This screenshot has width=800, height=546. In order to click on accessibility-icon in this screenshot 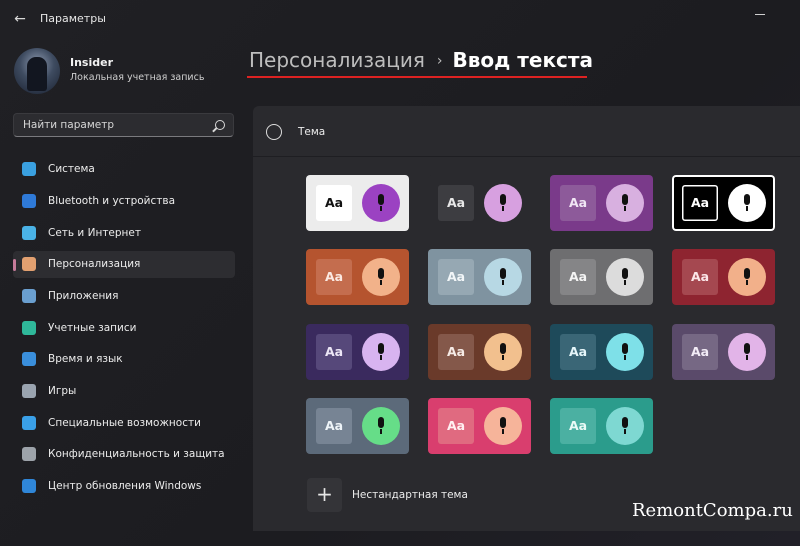, I will do `click(29, 423)`.